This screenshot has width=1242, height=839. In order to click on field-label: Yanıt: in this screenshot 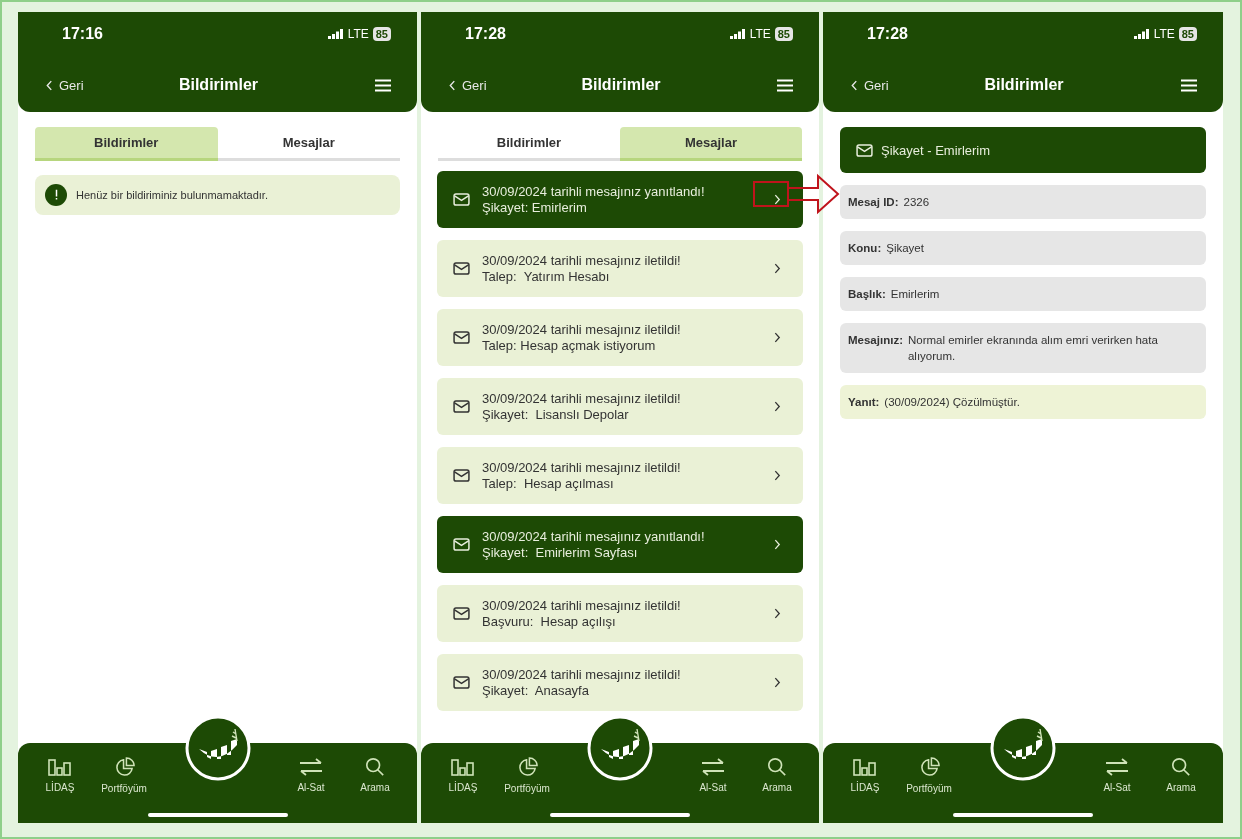, I will do `click(864, 402)`.